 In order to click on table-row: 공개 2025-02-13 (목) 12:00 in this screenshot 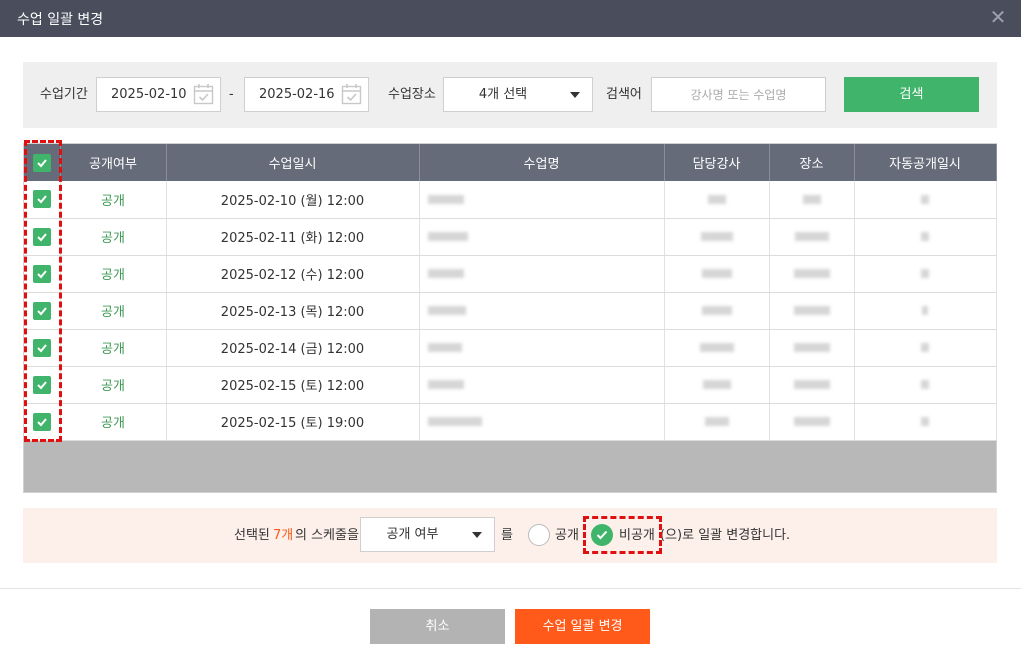, I will do `click(510, 311)`.